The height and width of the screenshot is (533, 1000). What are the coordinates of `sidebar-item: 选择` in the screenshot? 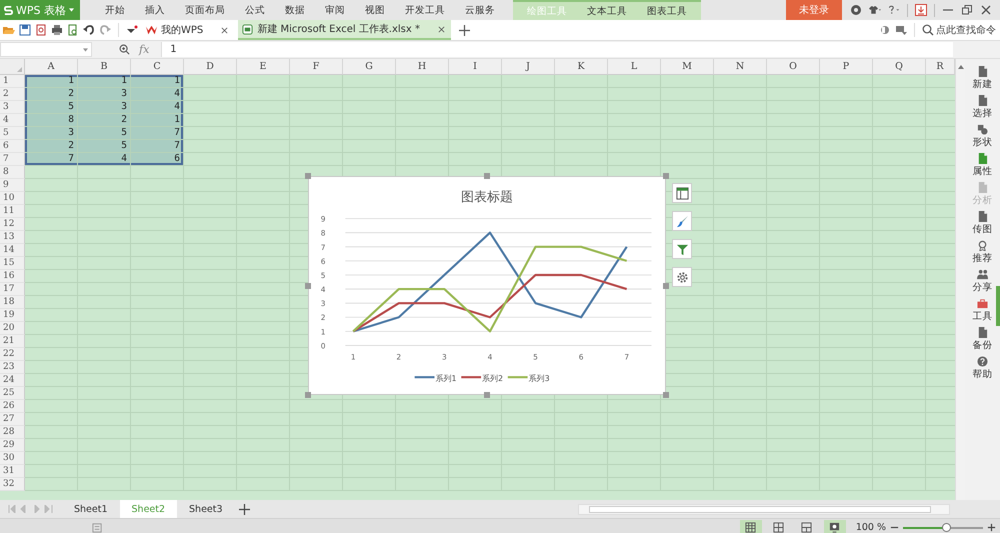 It's located at (982, 107).